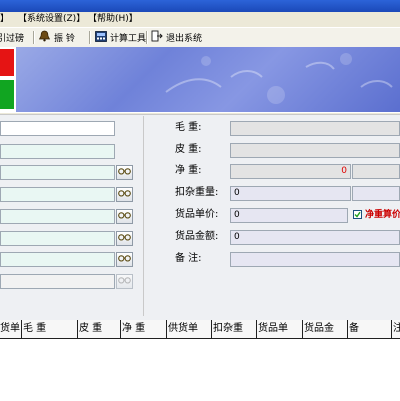 The height and width of the screenshot is (401, 400). What do you see at coordinates (315, 259) in the screenshot?
I see `remark-field` at bounding box center [315, 259].